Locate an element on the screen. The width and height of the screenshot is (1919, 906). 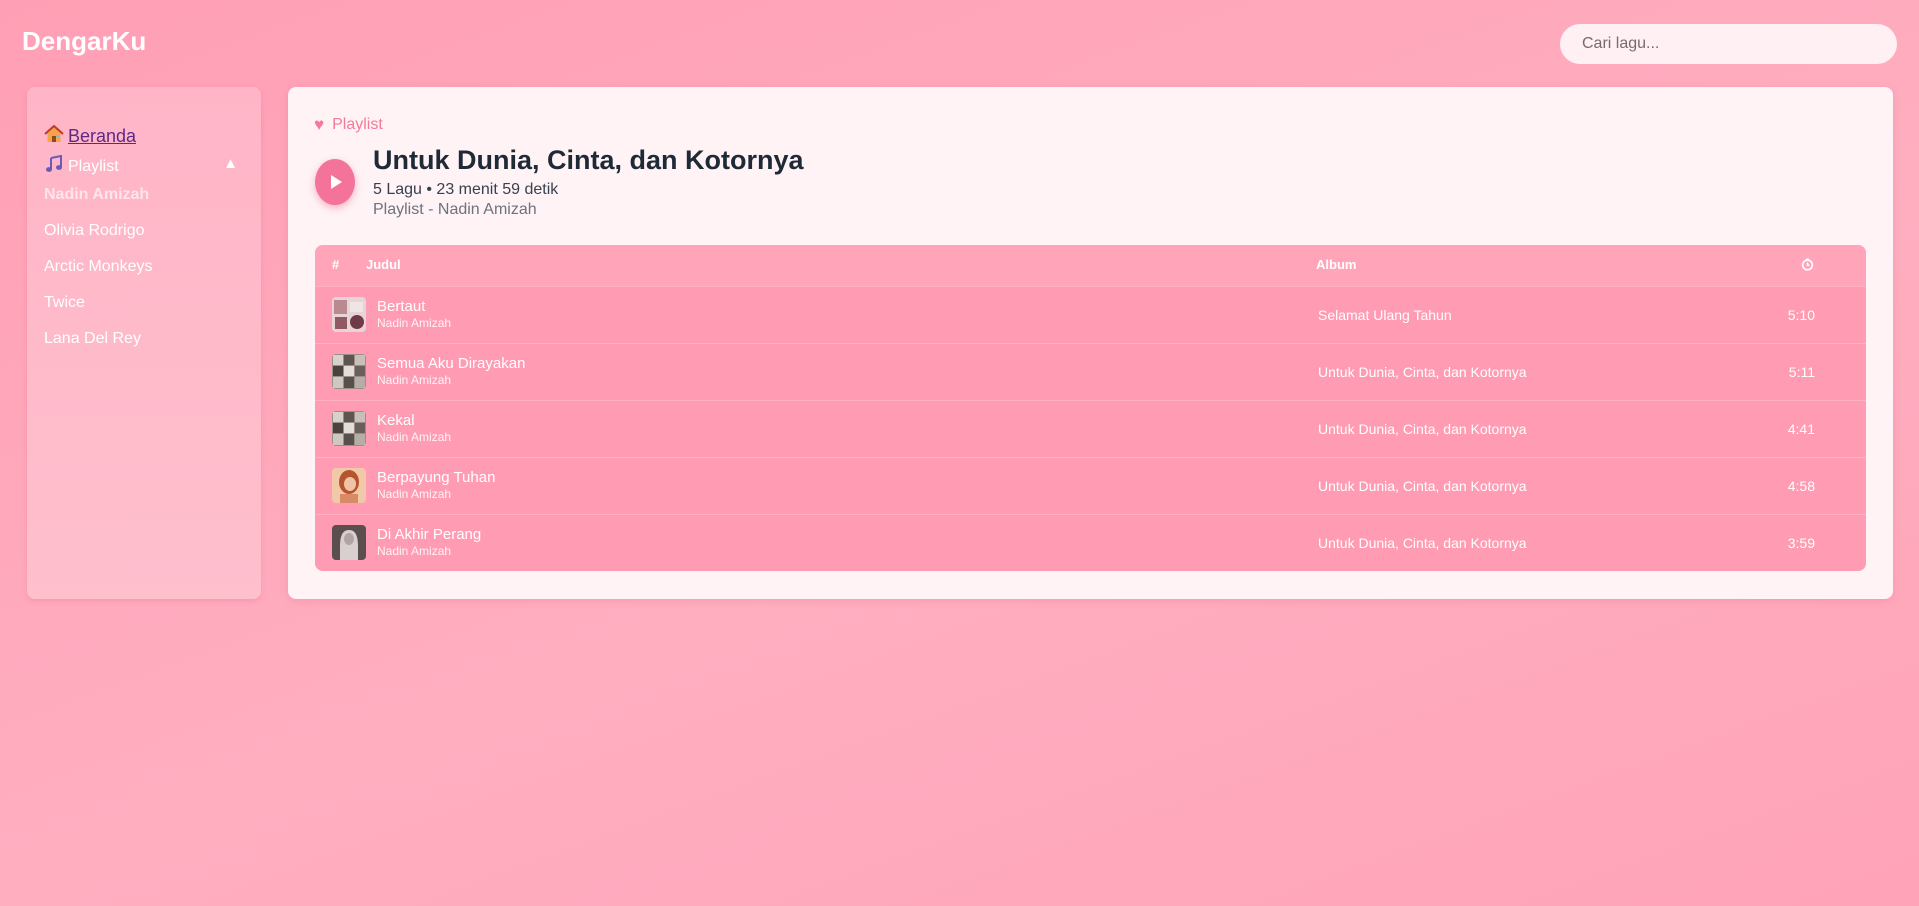
sidebar-item-arctic-monkeys: Arctic Monkeys is located at coordinates (98, 275).